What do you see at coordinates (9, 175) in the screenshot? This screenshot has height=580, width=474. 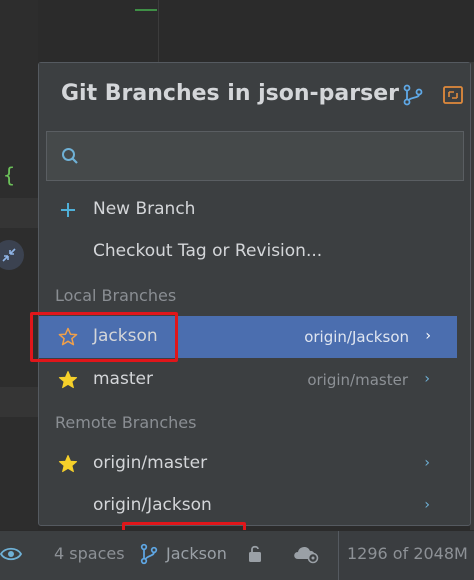 I see `brace-glyph: {` at bounding box center [9, 175].